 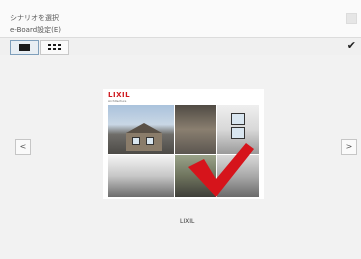 What do you see at coordinates (119, 95) in the screenshot?
I see `lixil-logo: LIXIL` at bounding box center [119, 95].